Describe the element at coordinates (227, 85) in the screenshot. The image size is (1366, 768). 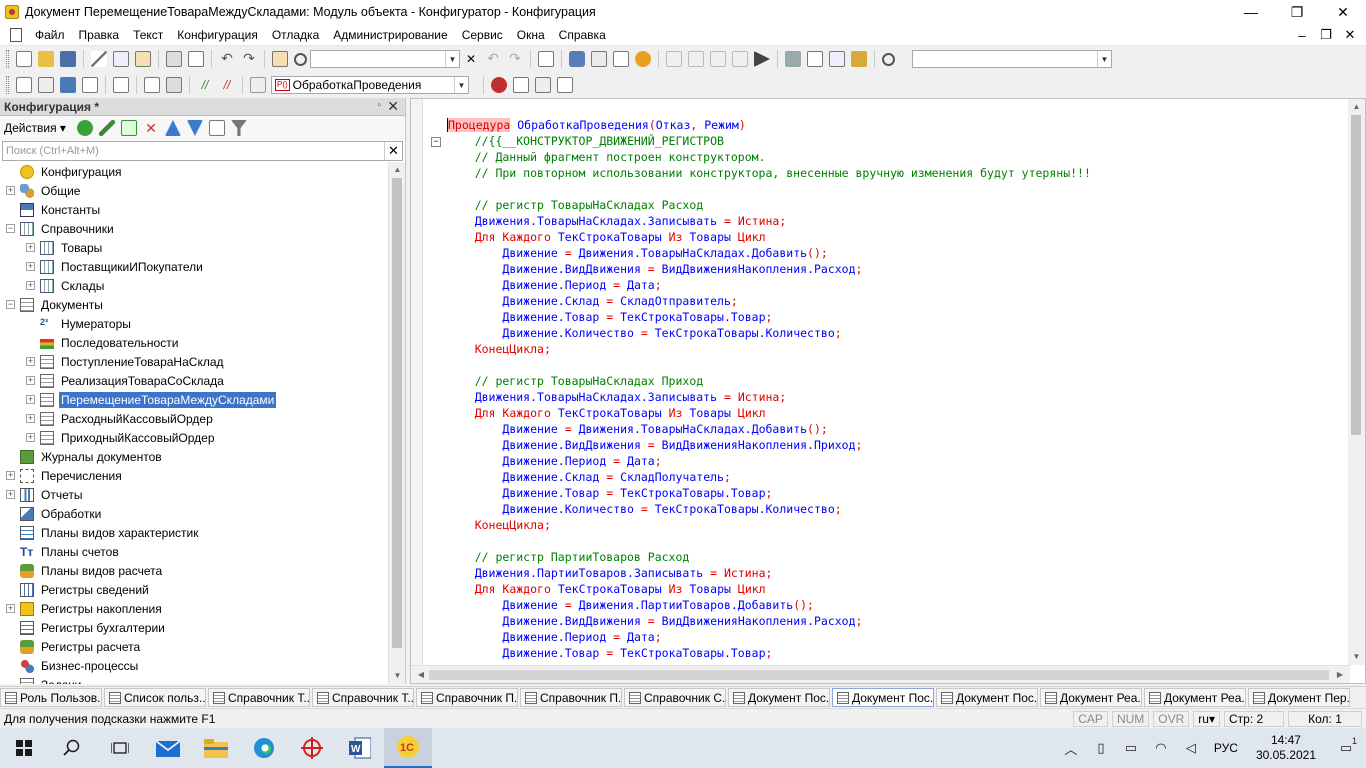
I see `uncomment-icon: //` at that location.